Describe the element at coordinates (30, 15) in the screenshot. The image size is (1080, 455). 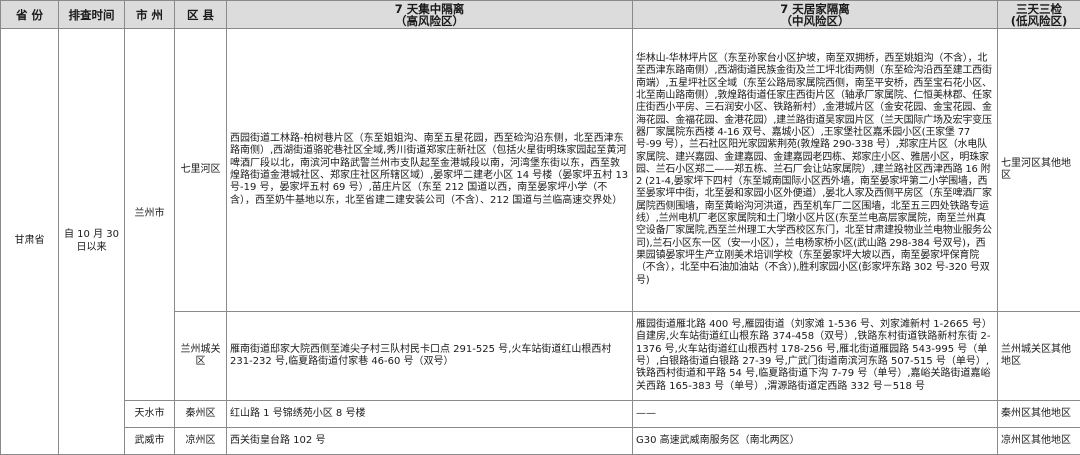
I see `header-province: 省 份` at that location.